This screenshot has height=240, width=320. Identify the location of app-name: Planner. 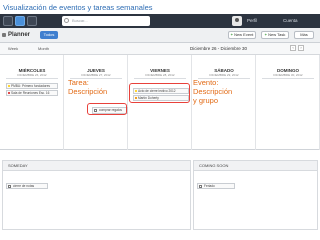
(16, 35).